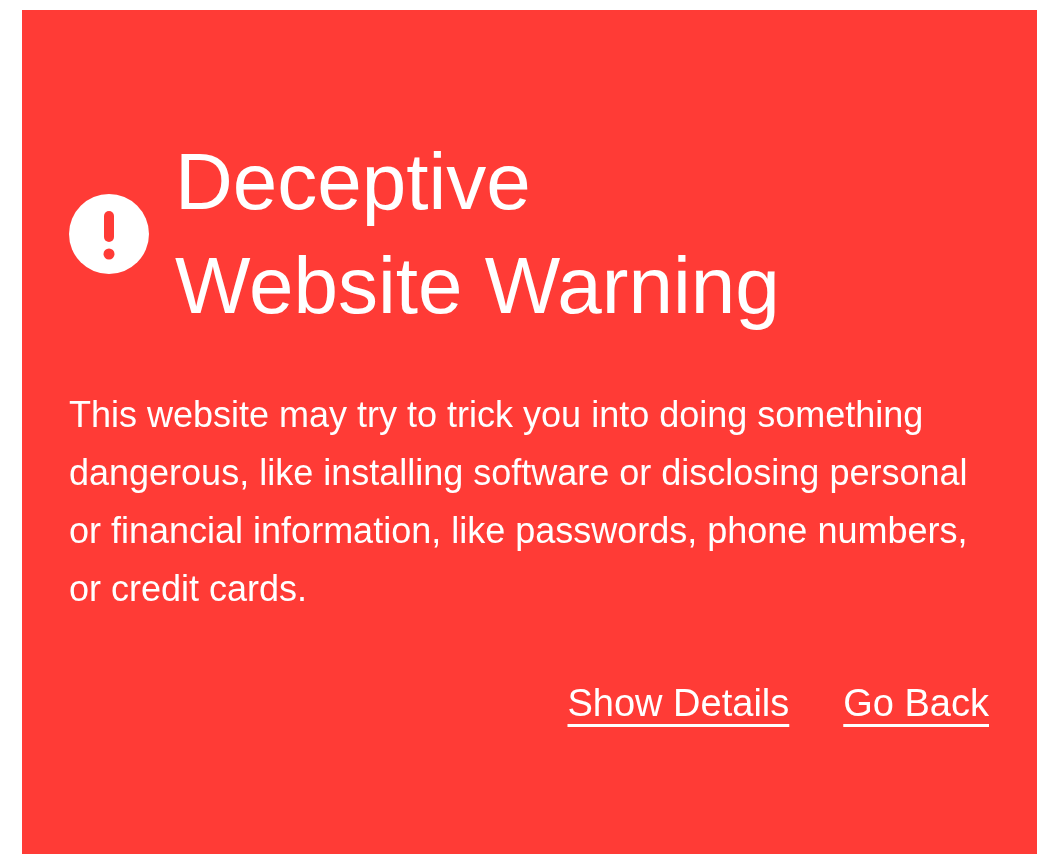  I want to click on warning-title: Deceptive Website Warning, so click(478, 234).